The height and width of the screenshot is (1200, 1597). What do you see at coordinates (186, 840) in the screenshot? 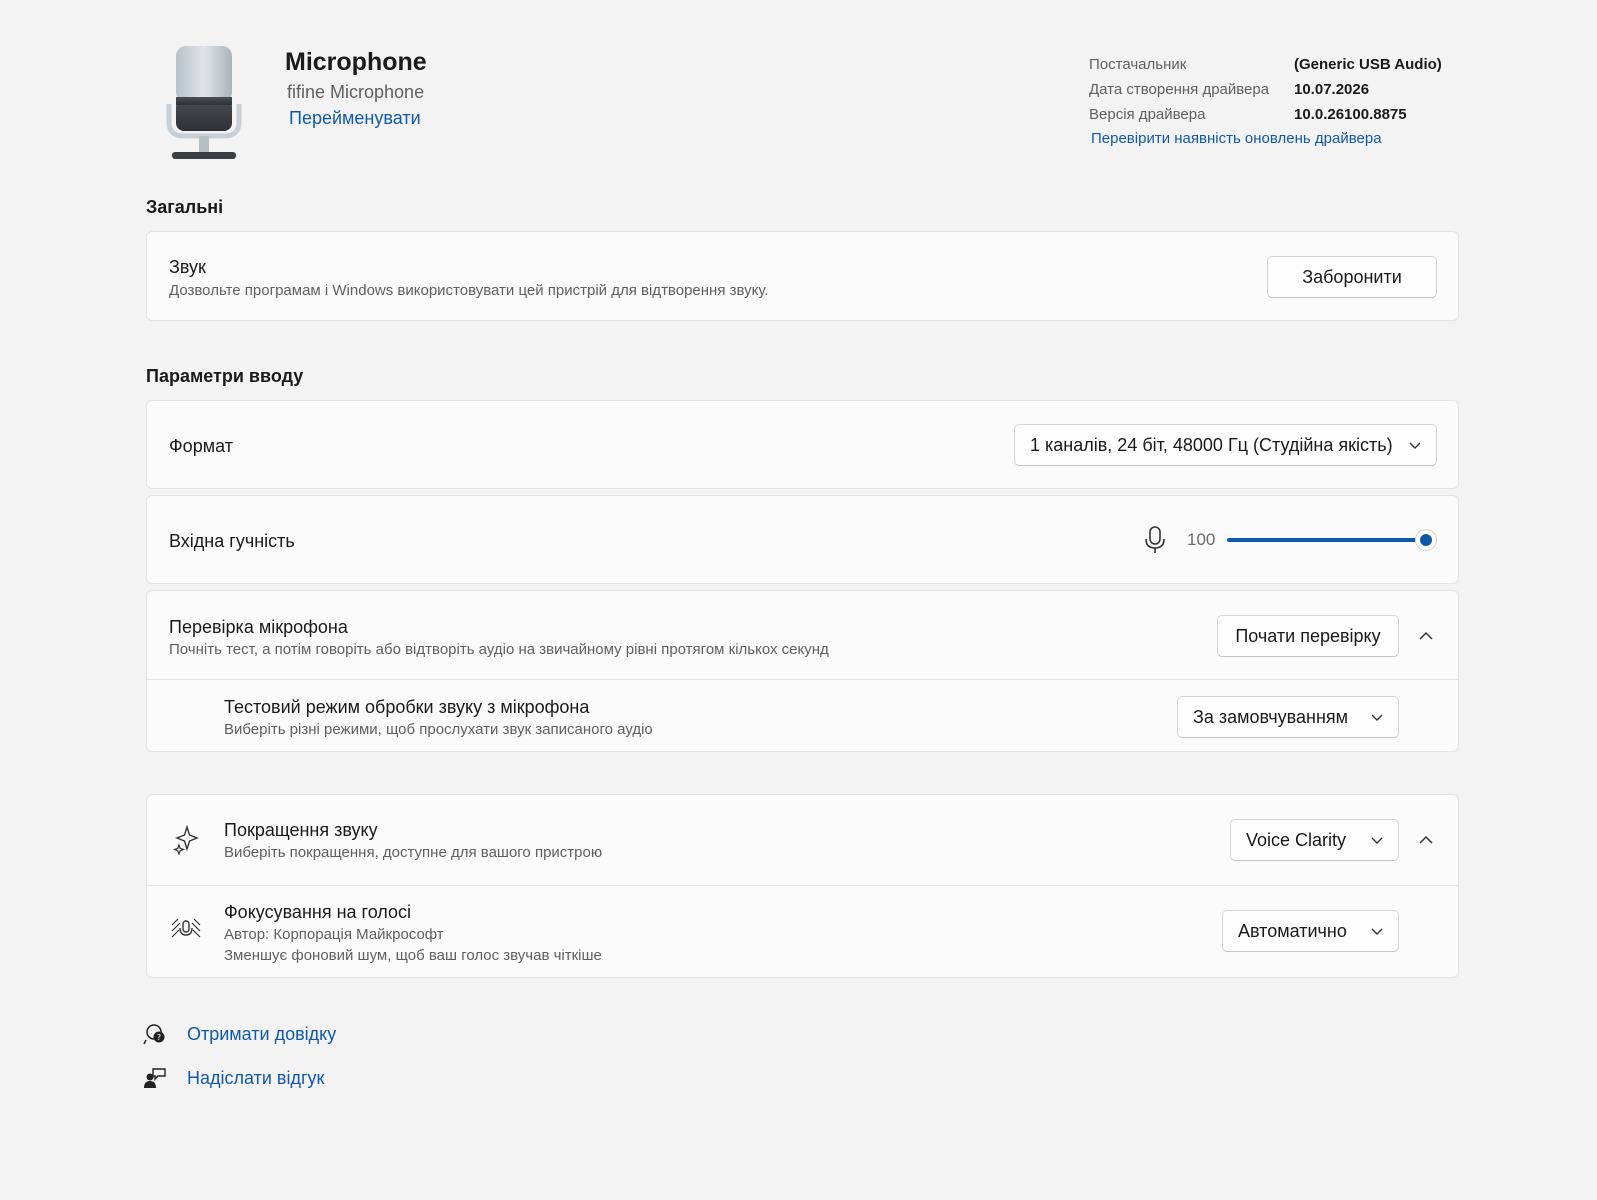
I see `sparkle-icon` at bounding box center [186, 840].